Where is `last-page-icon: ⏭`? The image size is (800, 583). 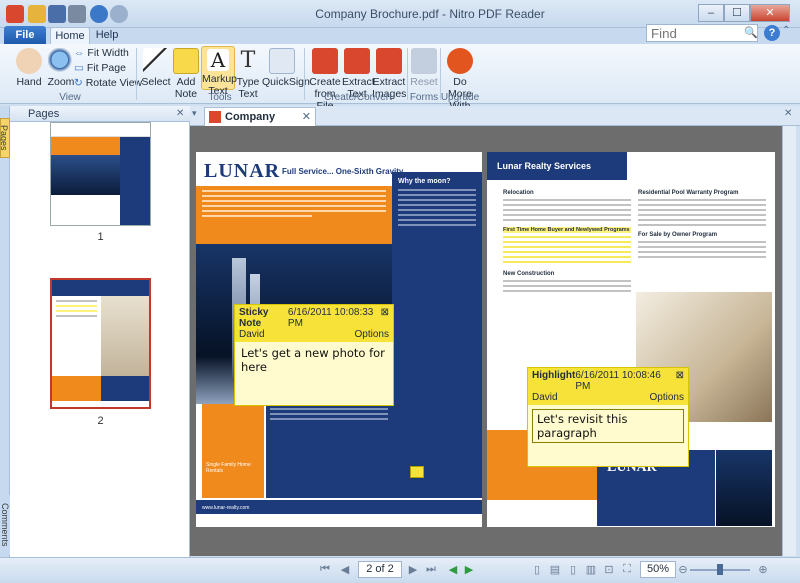
last-page-icon: ⏭ is located at coordinates (431, 570).